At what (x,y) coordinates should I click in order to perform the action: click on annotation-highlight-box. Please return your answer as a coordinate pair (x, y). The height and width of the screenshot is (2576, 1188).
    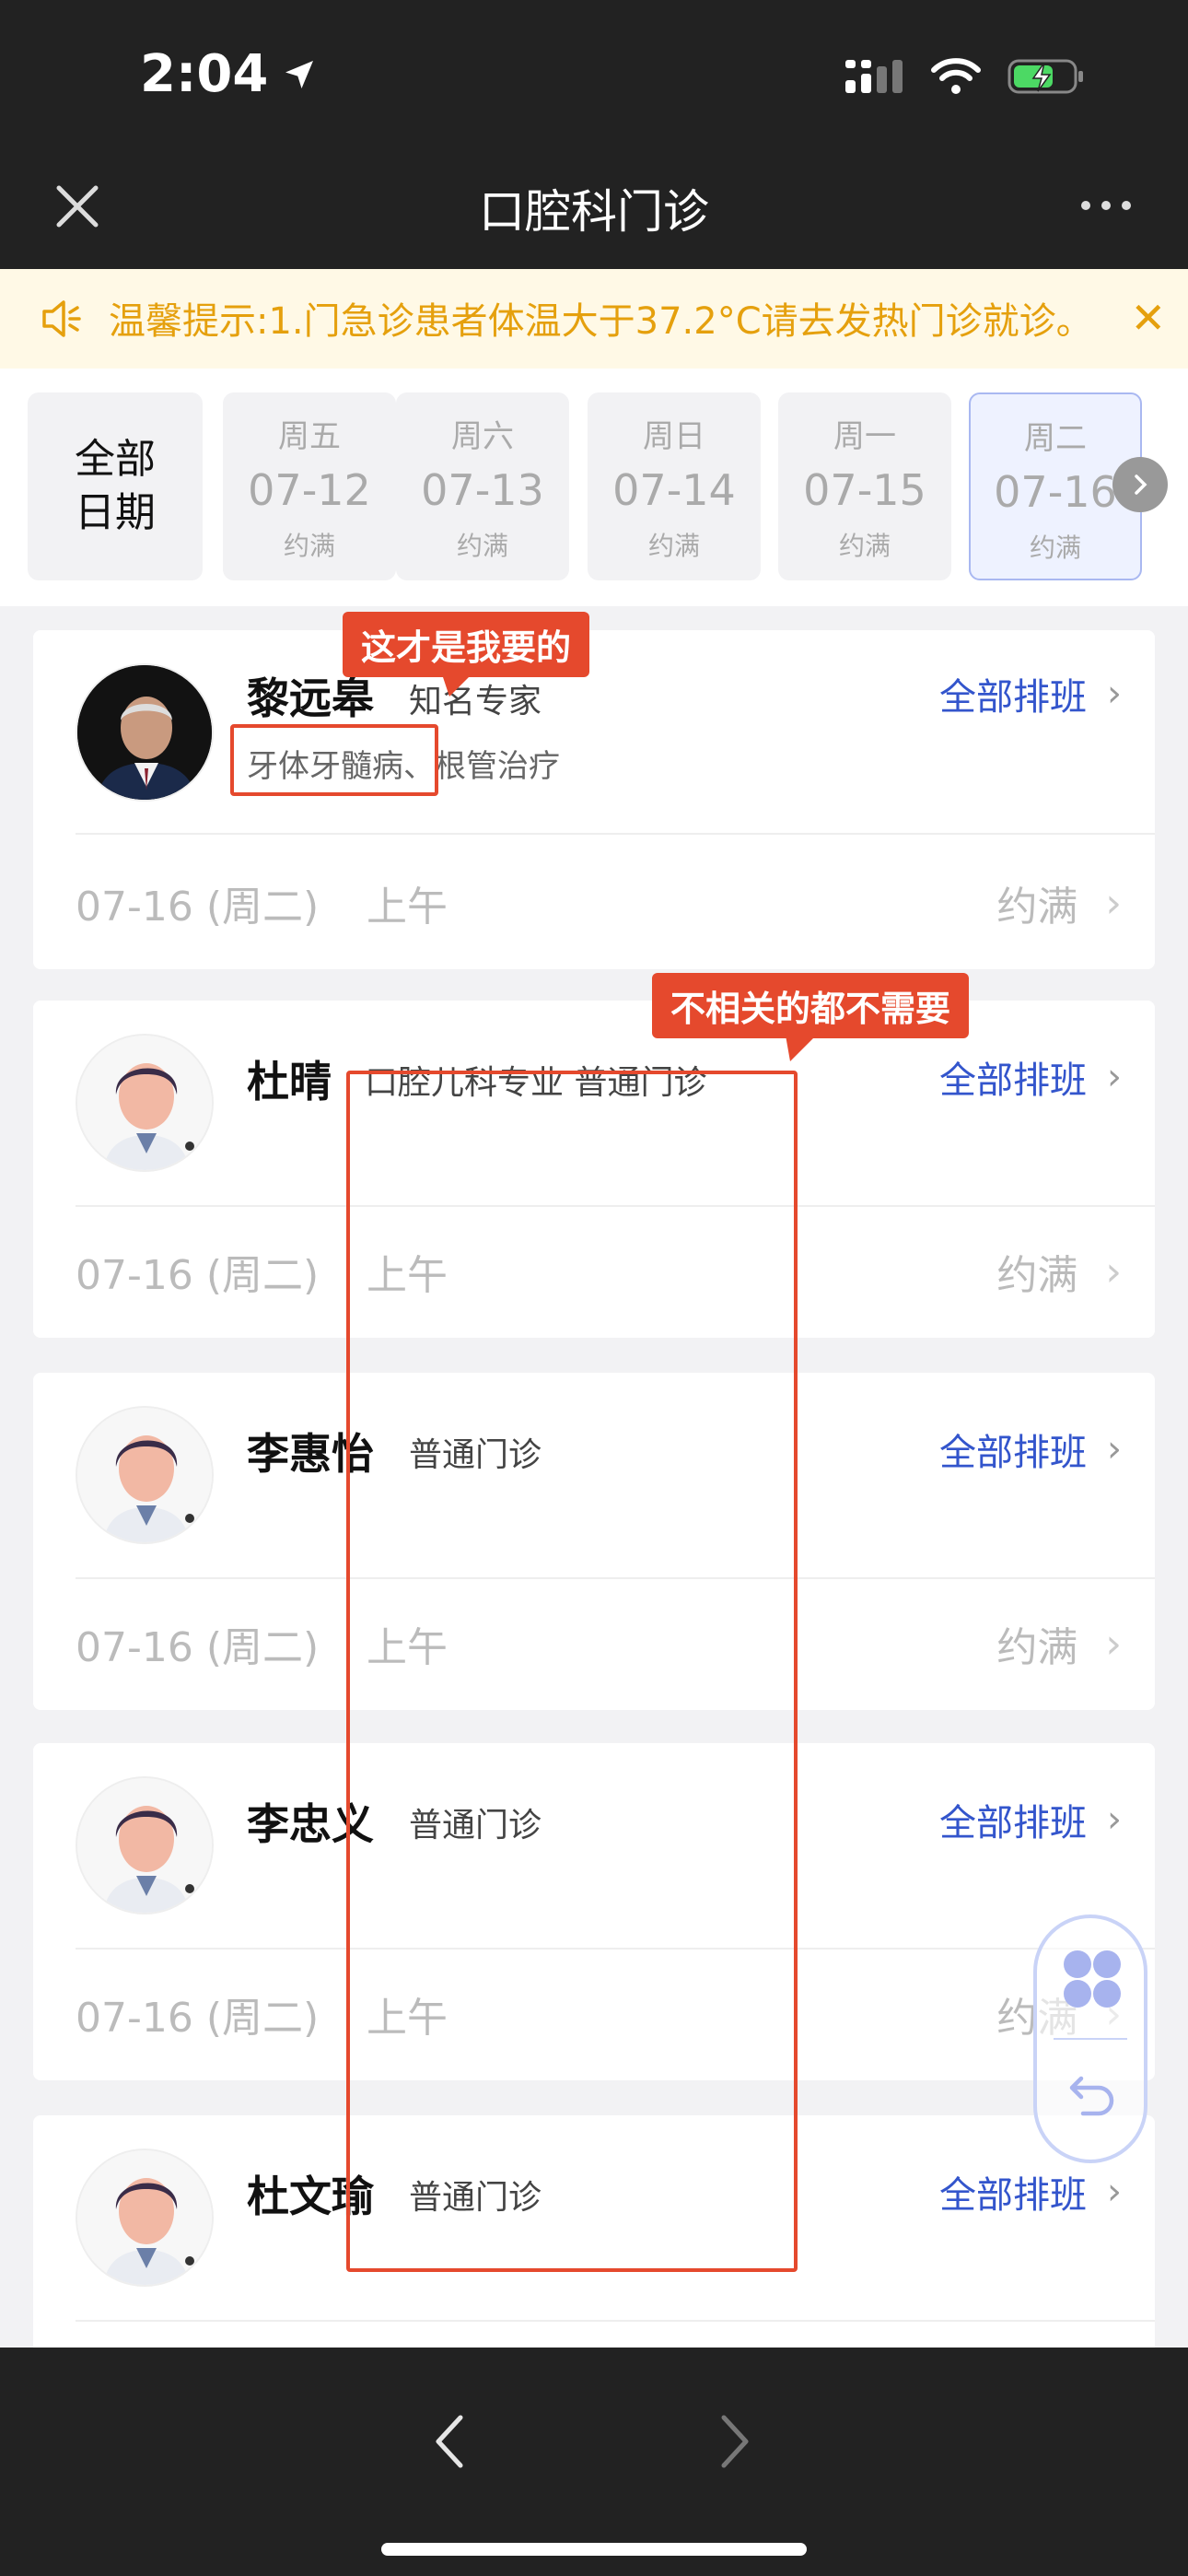
    Looking at the image, I should click on (334, 760).